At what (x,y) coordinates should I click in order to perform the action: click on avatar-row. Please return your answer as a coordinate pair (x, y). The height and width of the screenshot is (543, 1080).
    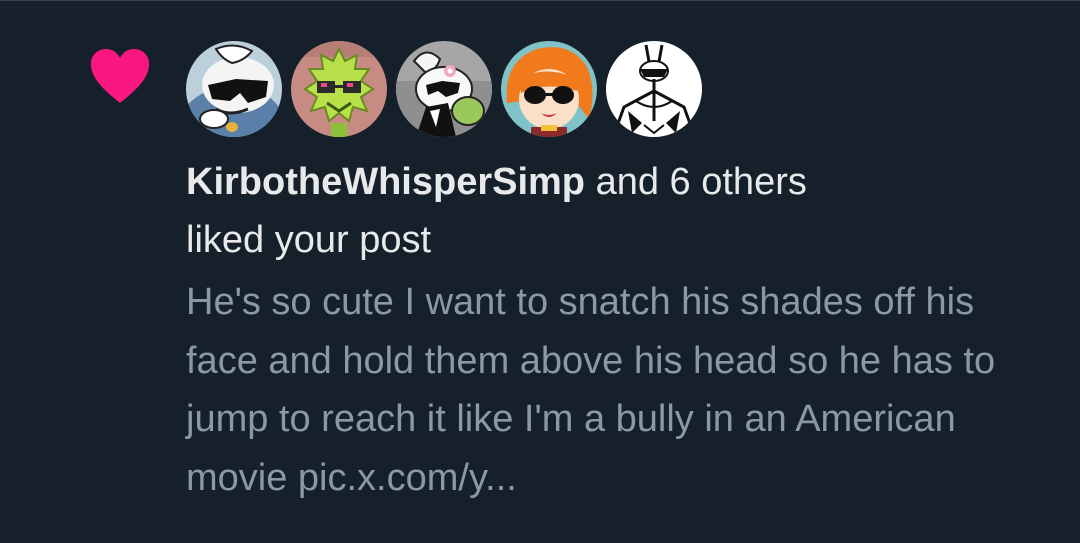
    Looking at the image, I should click on (444, 89).